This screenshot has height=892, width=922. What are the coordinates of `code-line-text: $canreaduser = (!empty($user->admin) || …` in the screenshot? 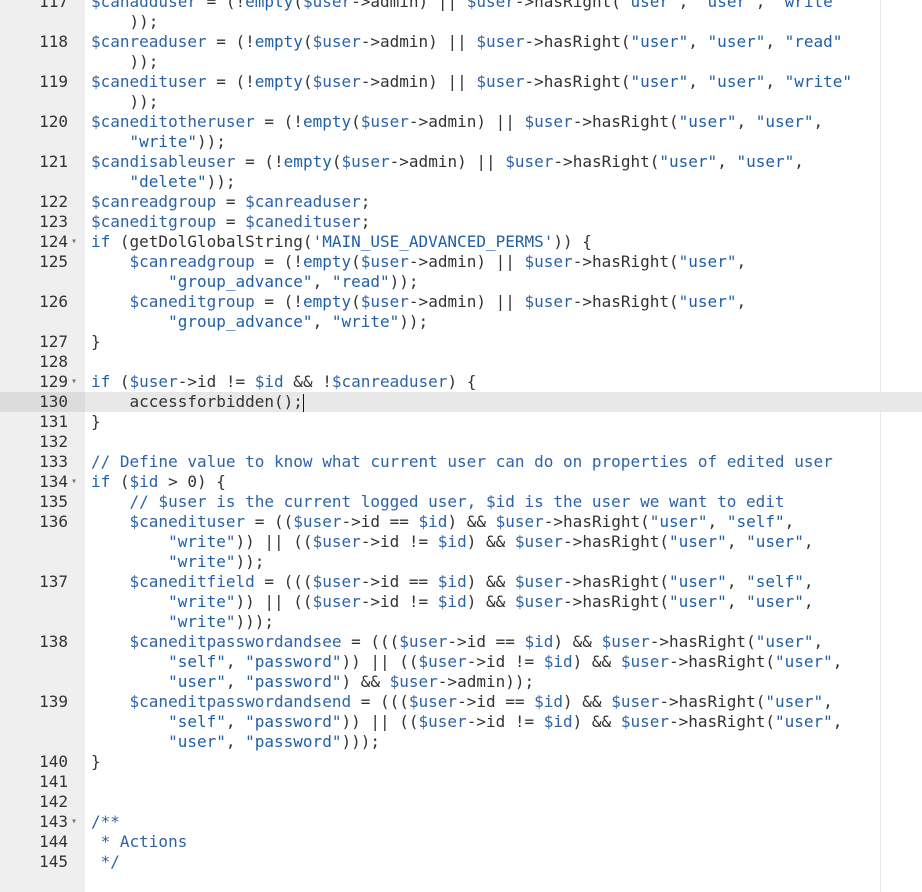 It's located at (466, 42).